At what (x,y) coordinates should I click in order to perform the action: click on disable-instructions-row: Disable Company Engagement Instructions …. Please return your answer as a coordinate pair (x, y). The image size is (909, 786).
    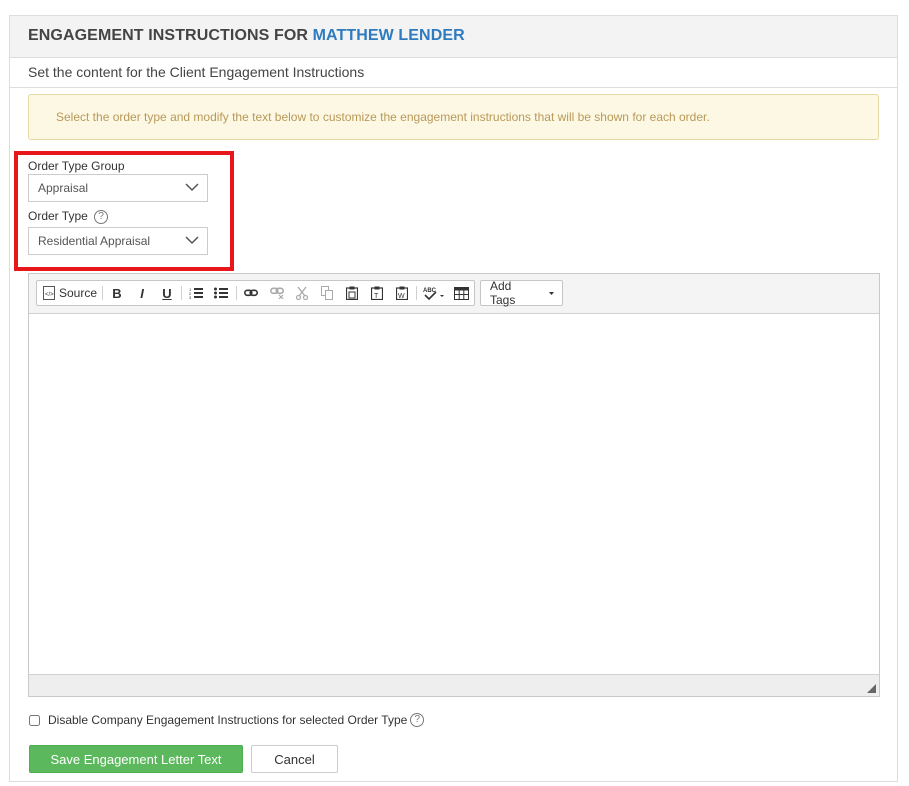
    Looking at the image, I should click on (227, 720).